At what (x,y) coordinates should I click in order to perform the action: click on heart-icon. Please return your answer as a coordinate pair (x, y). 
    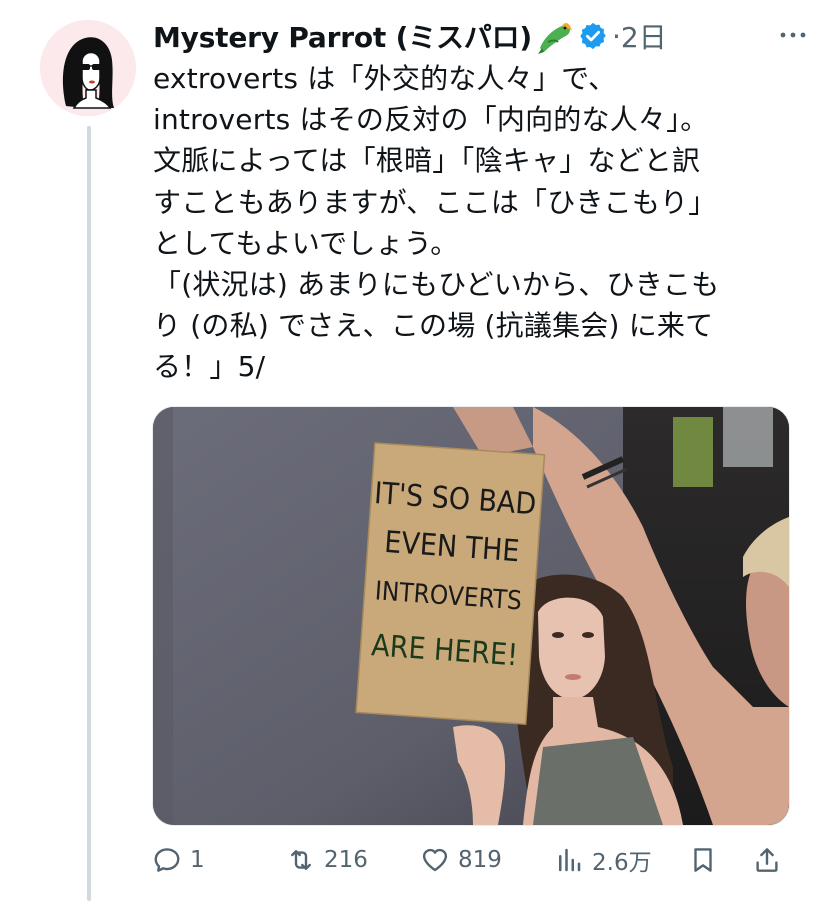
    Looking at the image, I should click on (435, 860).